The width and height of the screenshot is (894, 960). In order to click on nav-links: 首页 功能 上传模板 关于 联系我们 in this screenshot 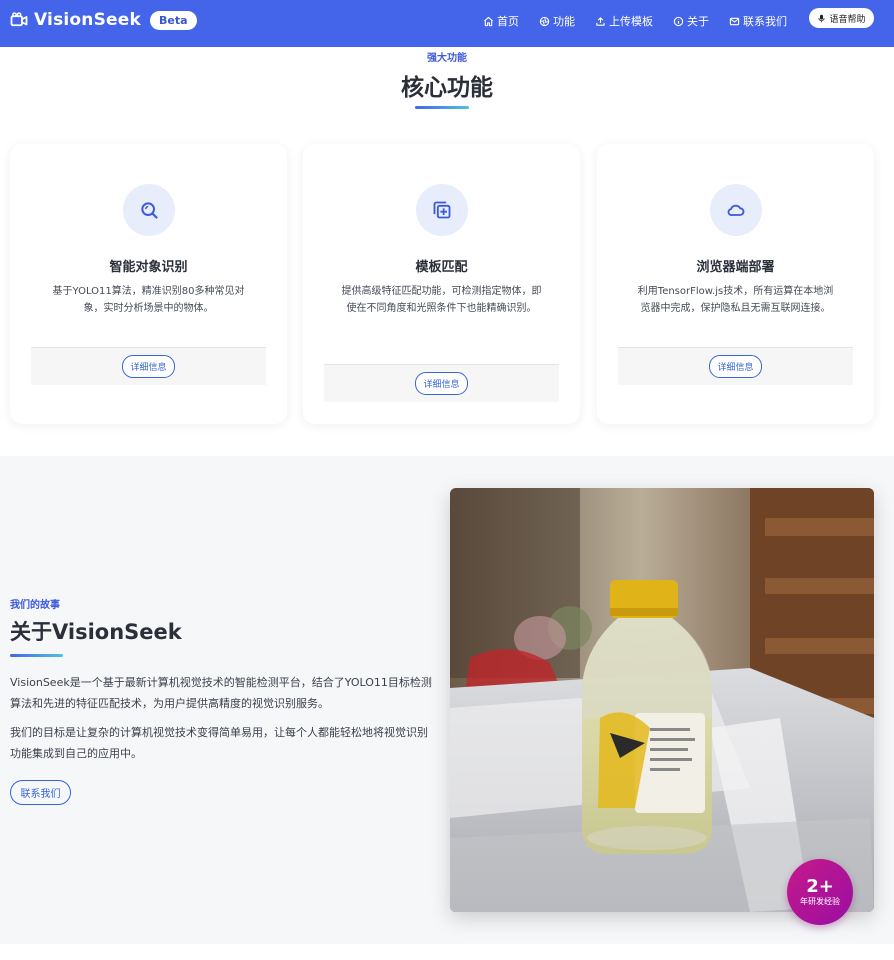, I will do `click(635, 21)`.